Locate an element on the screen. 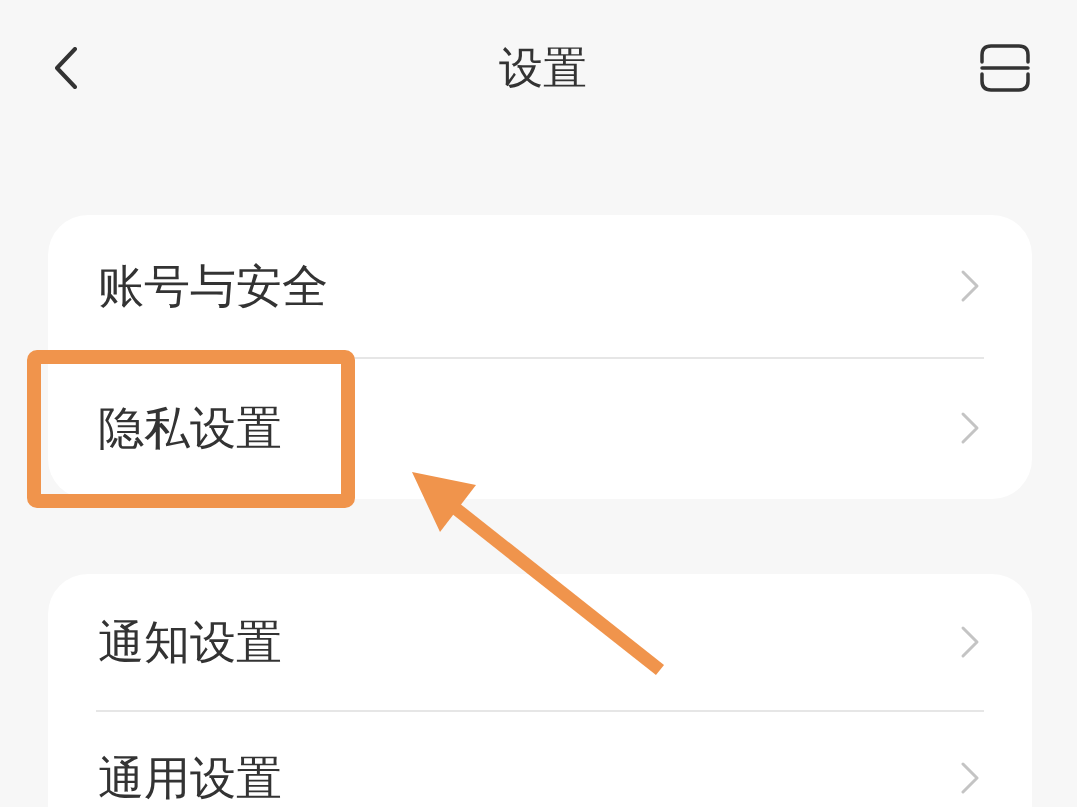 The image size is (1077, 807). scan-icon is located at coordinates (1005, 68).